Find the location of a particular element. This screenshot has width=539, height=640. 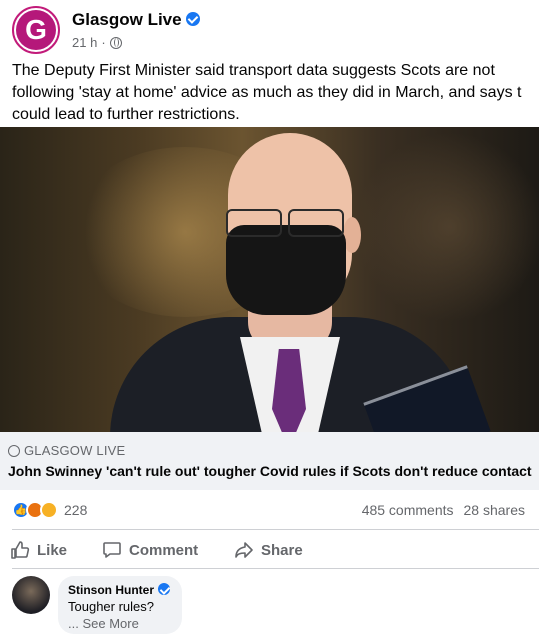

glasses is located at coordinates (284, 224).